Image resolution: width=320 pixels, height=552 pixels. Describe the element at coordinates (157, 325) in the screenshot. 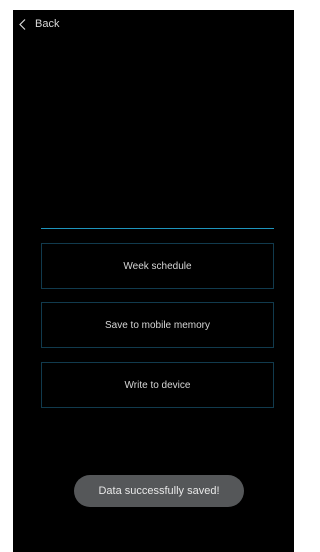

I see `save-to-mobile-memory-button: Save to mobile memory` at that location.